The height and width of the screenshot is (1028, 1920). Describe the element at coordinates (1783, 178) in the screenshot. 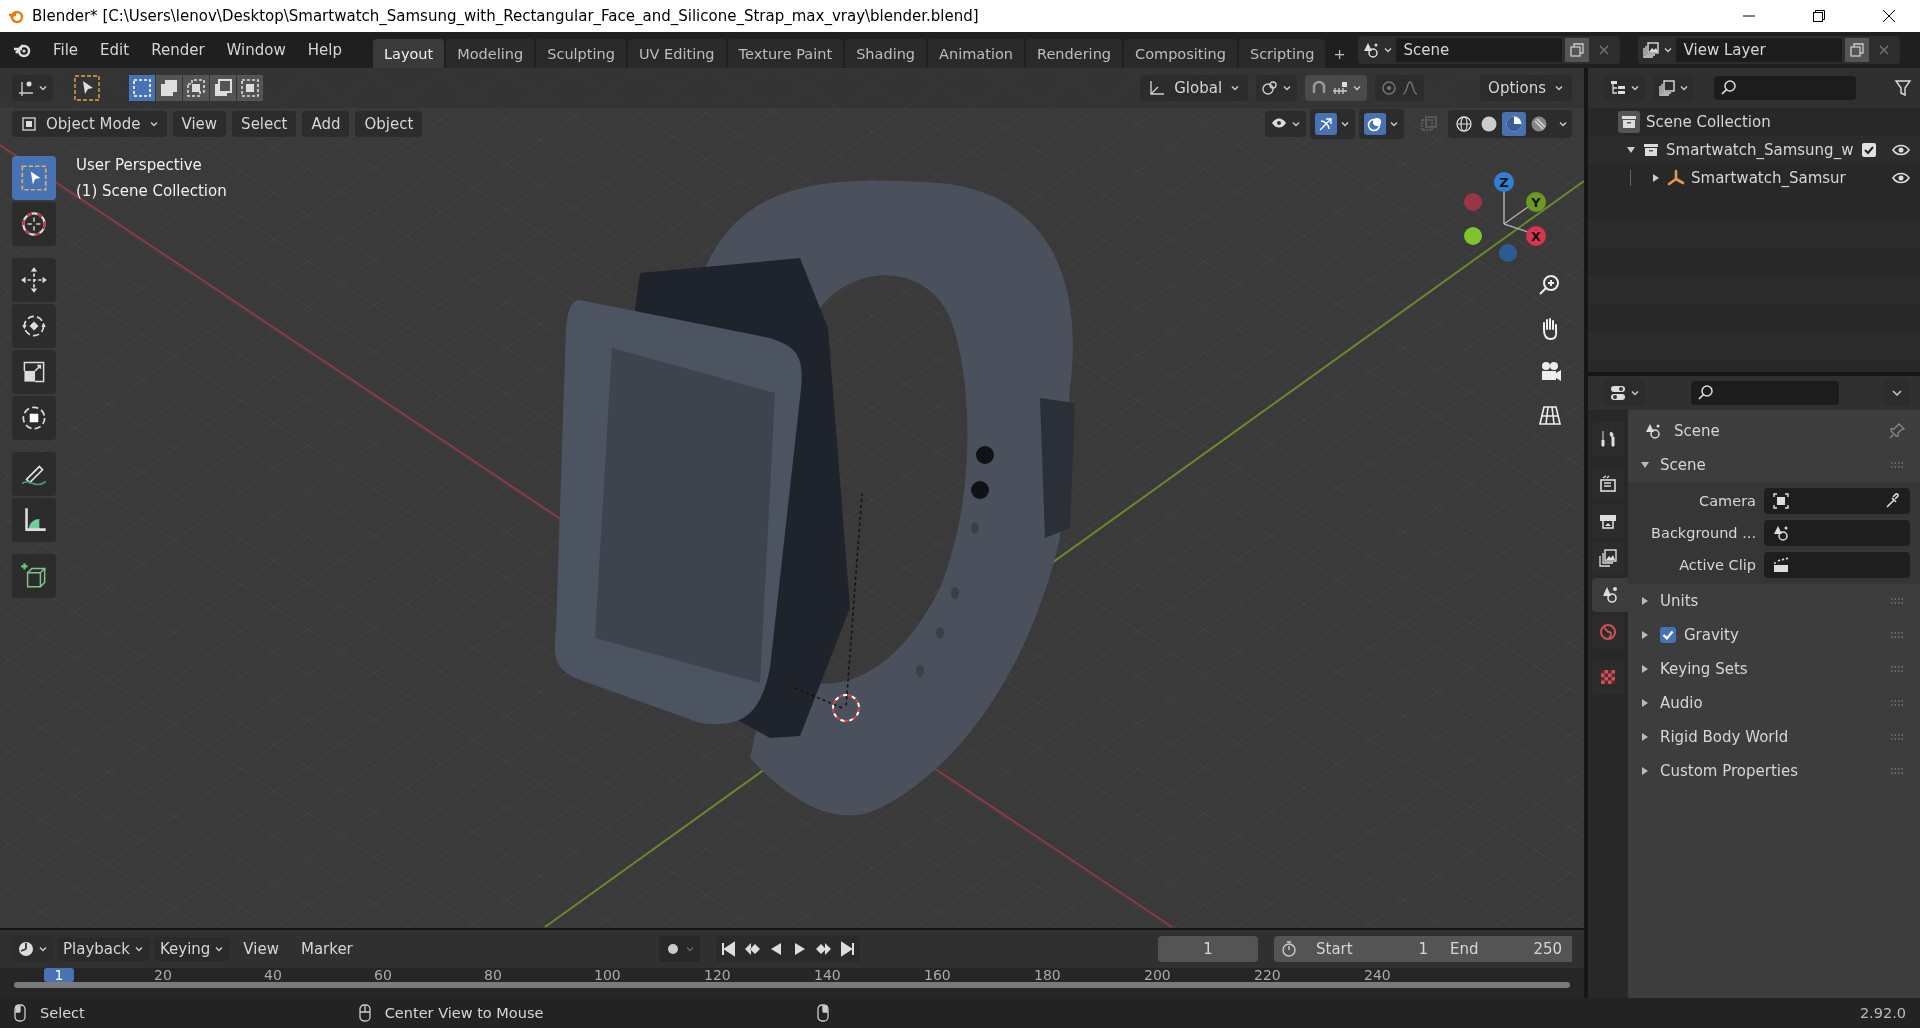

I see `tree-item: Smartwatch_Samsur` at that location.